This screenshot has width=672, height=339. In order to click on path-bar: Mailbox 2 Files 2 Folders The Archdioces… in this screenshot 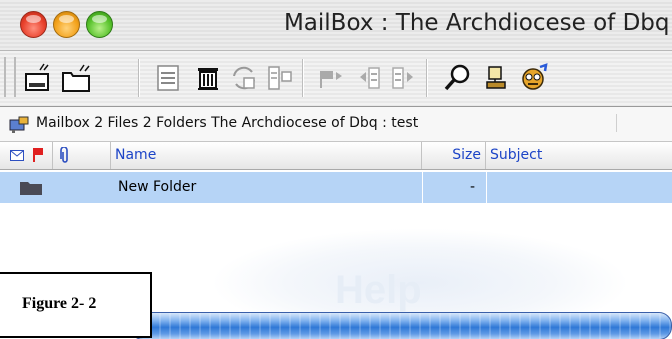, I will do `click(336, 124)`.